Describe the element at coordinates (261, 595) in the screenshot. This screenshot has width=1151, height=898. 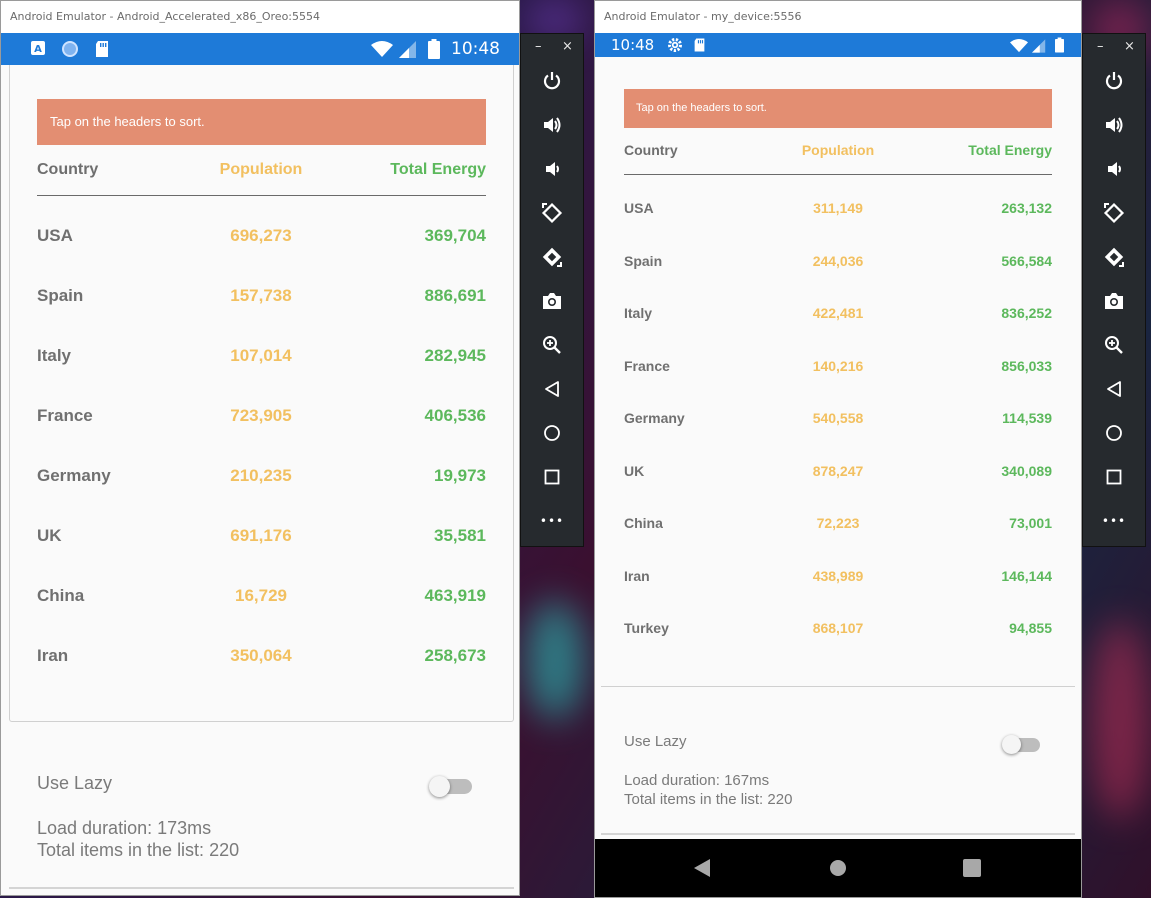
I see `row-population: 16,729` at that location.